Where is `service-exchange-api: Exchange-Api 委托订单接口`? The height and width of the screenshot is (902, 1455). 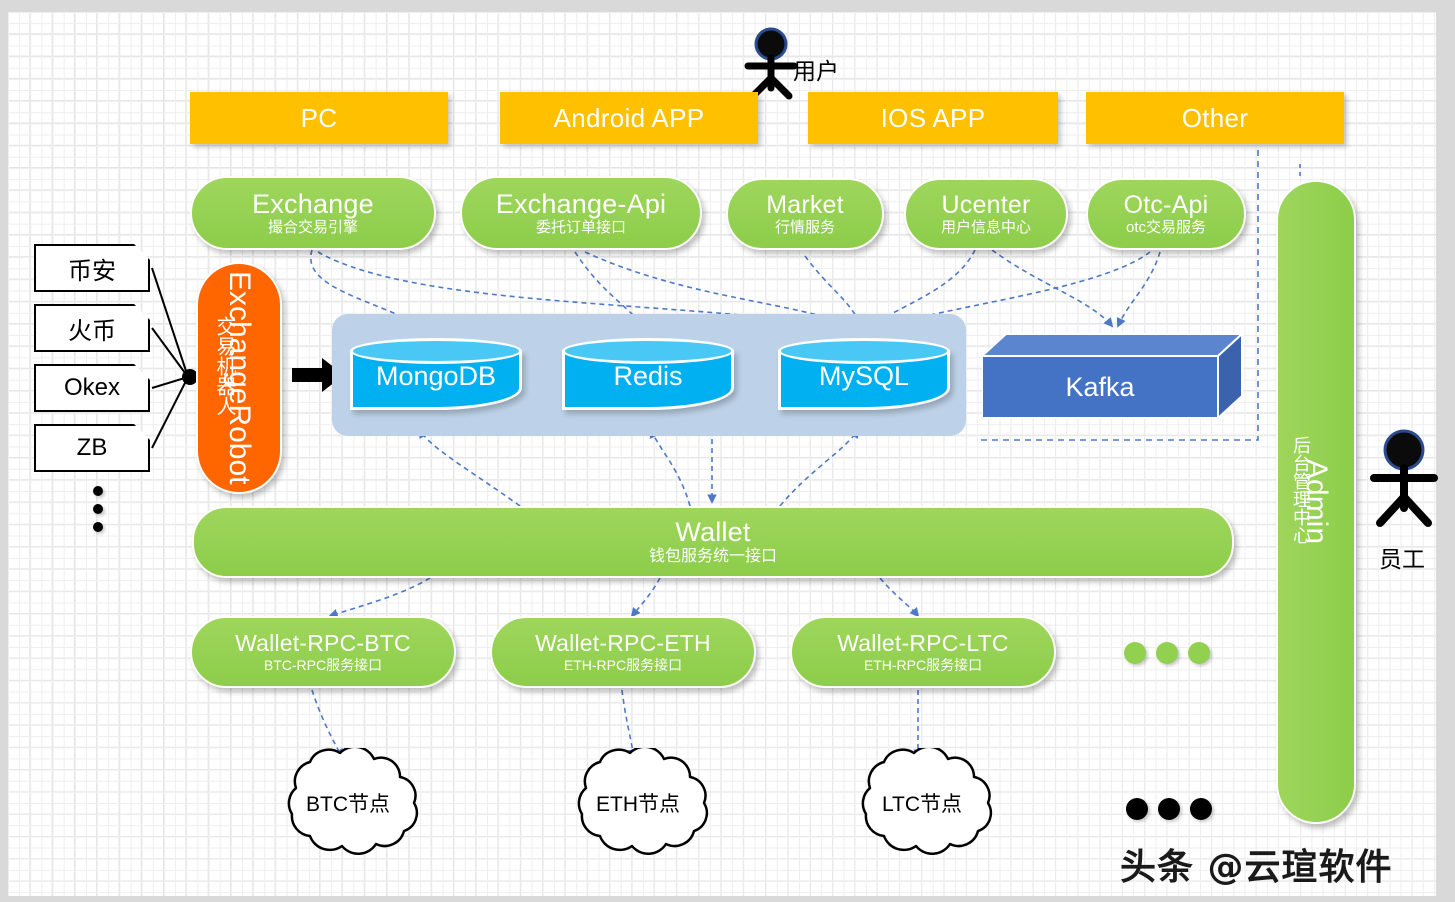
service-exchange-api: Exchange-Api 委托订单接口 is located at coordinates (581, 213).